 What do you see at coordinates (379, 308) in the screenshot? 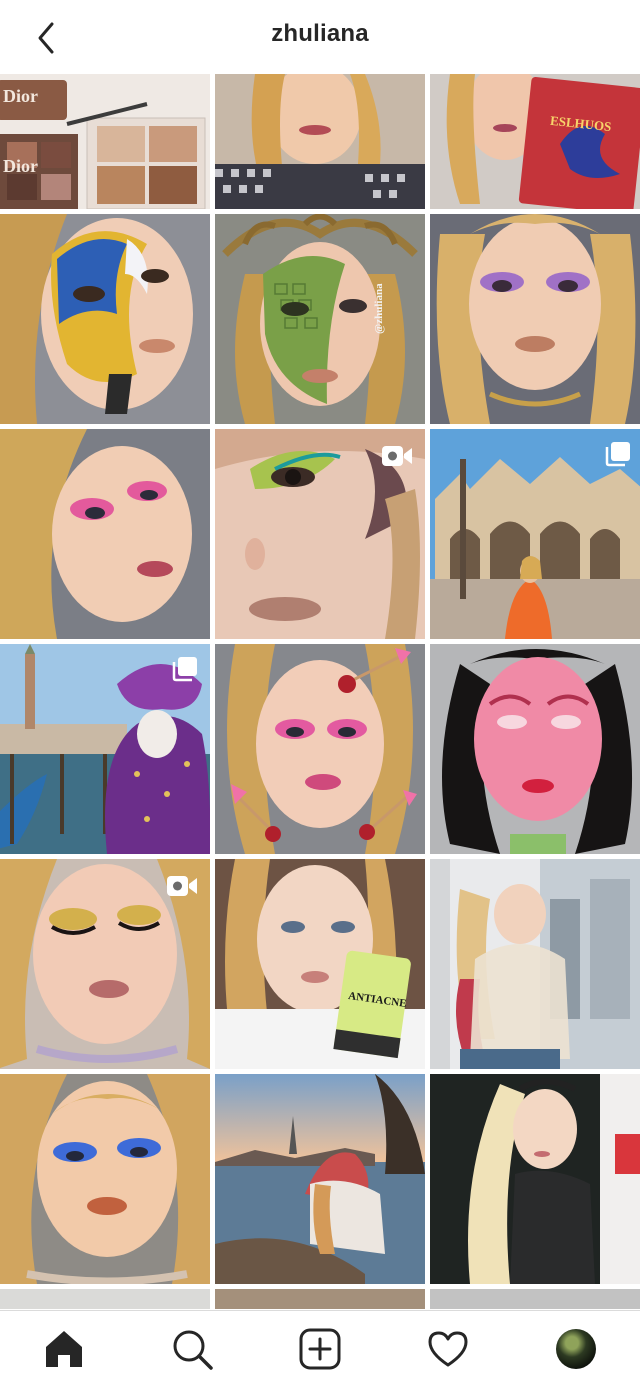
I see `post-image-text: @zhuliana` at bounding box center [379, 308].